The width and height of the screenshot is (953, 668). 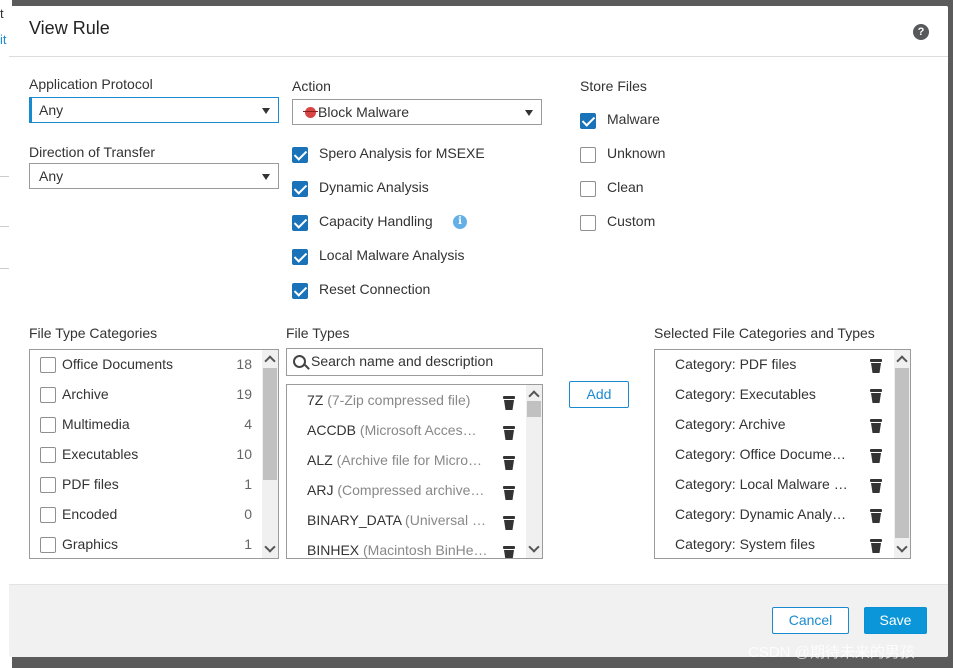 I want to click on store-malware-label: Malware, so click(x=633, y=119).